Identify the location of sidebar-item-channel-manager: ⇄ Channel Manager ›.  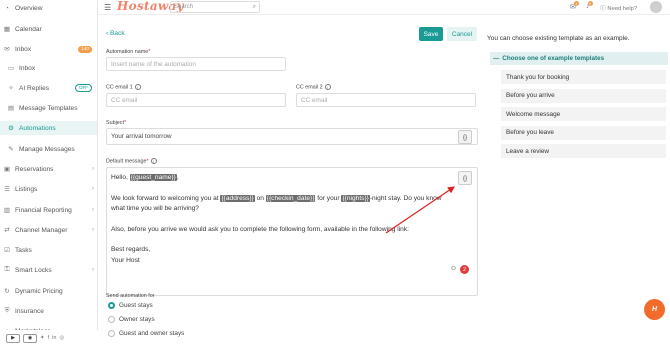
(48, 230).